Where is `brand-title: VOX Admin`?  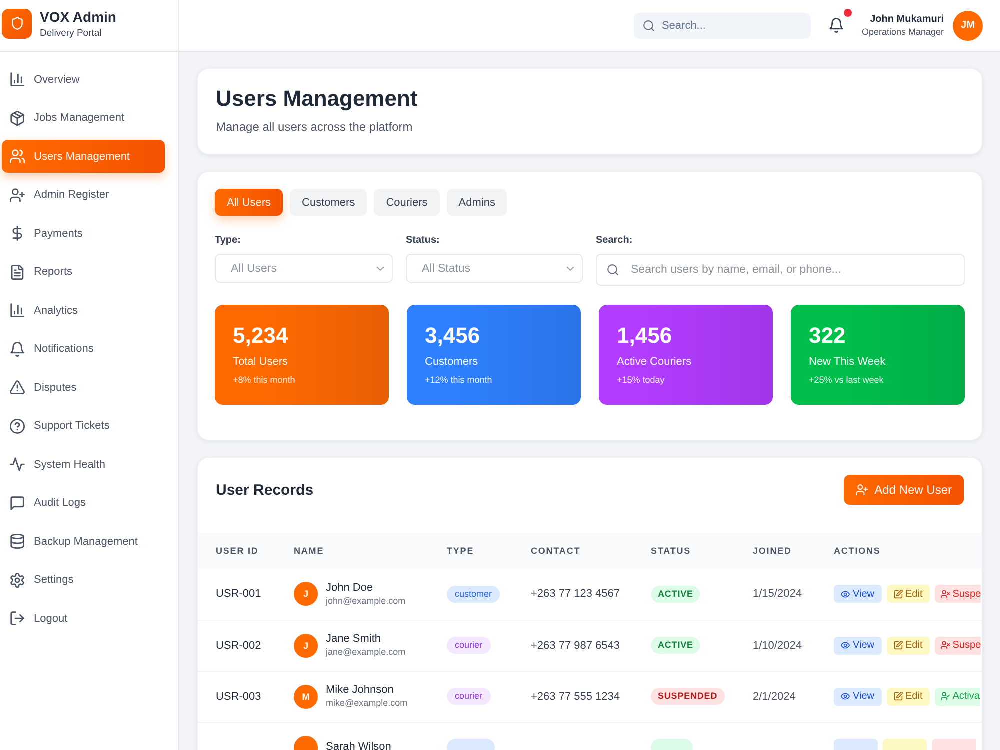 brand-title: VOX Admin is located at coordinates (78, 16).